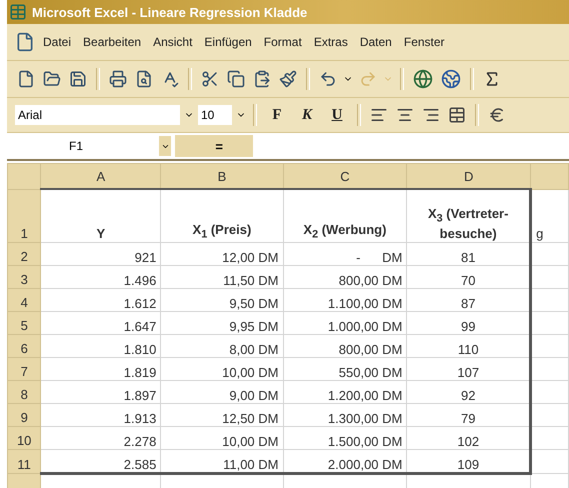  What do you see at coordinates (24, 369) in the screenshot?
I see `row-header: 7` at bounding box center [24, 369].